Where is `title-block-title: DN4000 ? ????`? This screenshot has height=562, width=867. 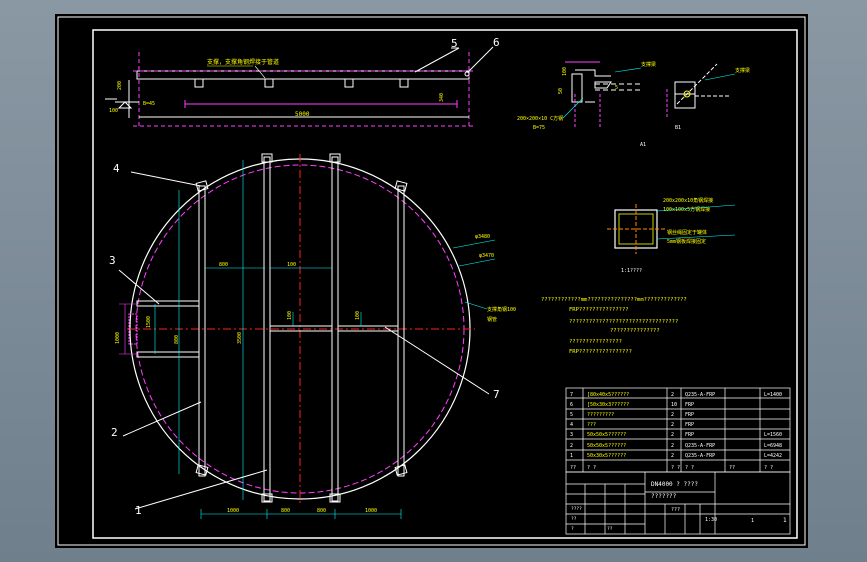
title-block-title: DN4000 ? ???? is located at coordinates (674, 484).